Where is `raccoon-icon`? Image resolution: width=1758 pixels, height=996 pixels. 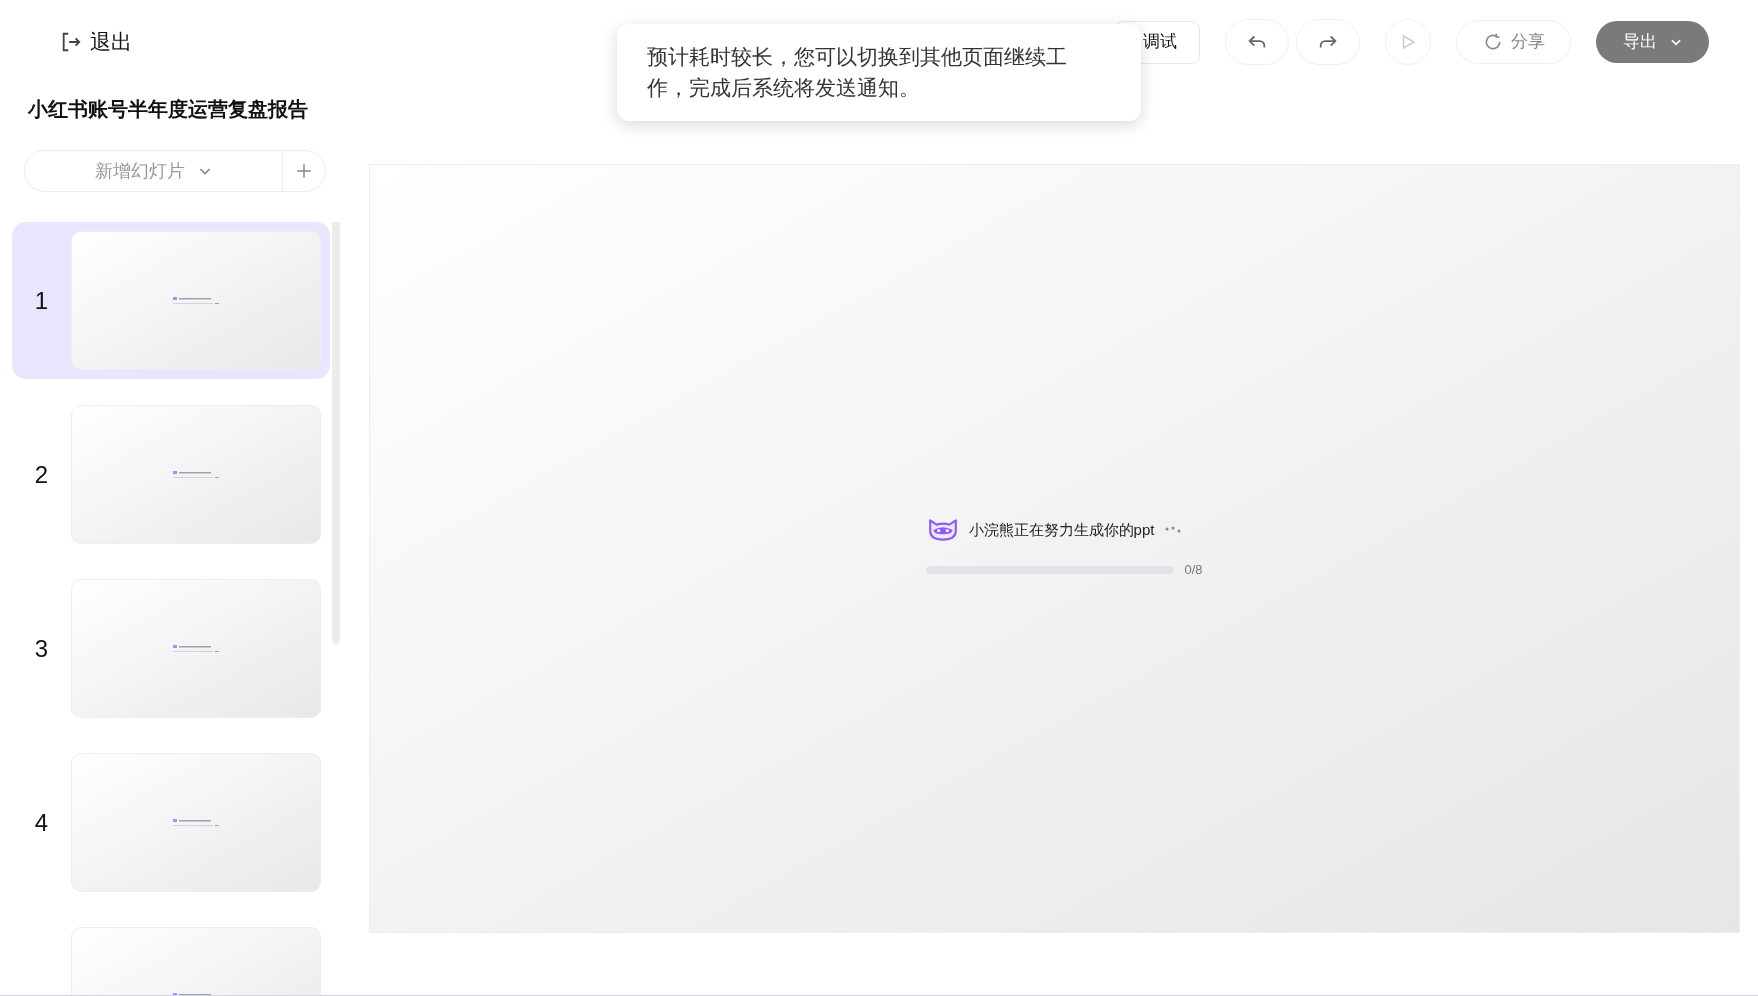 raccoon-icon is located at coordinates (942, 529).